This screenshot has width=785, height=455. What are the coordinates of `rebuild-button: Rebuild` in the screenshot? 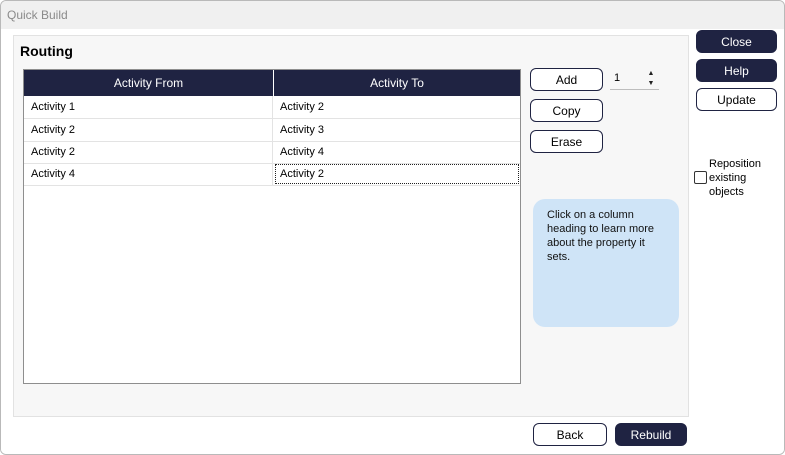 It's located at (651, 434).